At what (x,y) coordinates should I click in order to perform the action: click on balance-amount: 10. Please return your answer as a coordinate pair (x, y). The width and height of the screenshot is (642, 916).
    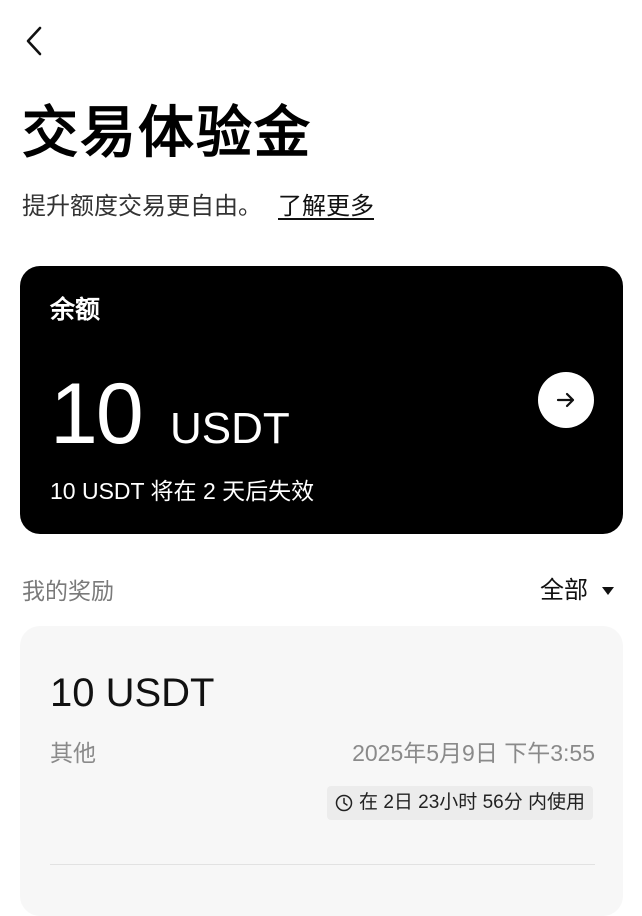
    Looking at the image, I should click on (97, 414).